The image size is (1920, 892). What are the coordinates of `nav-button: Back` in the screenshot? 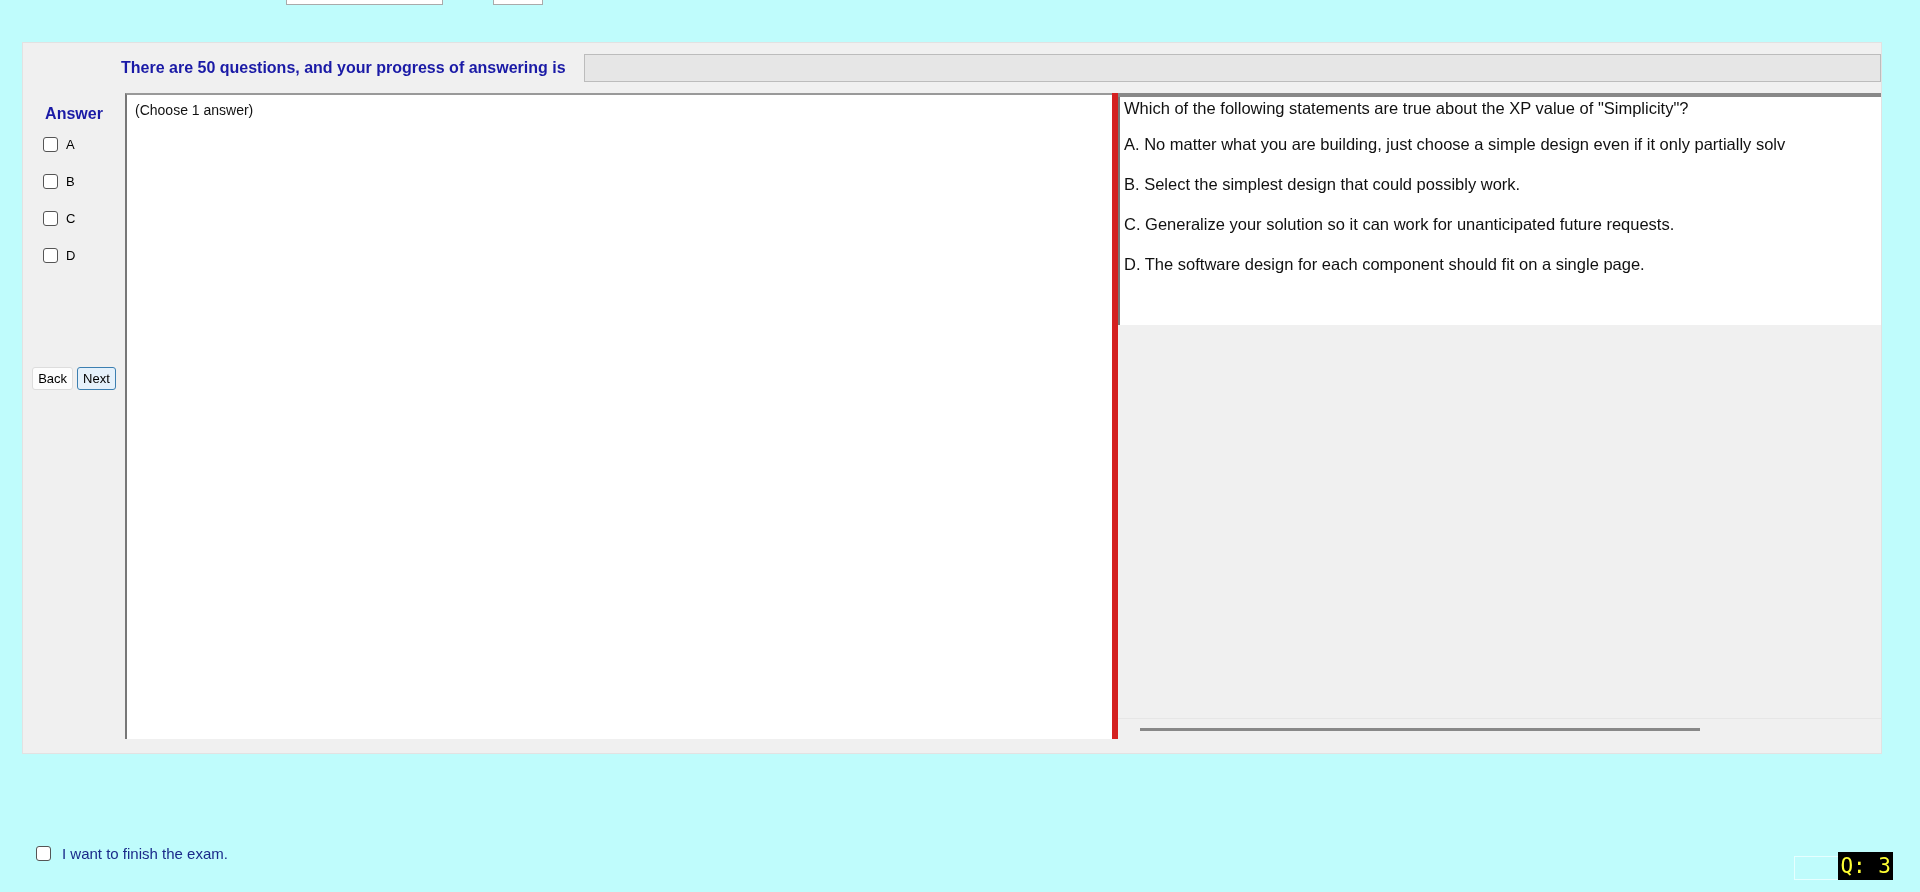 It's located at (53, 378).